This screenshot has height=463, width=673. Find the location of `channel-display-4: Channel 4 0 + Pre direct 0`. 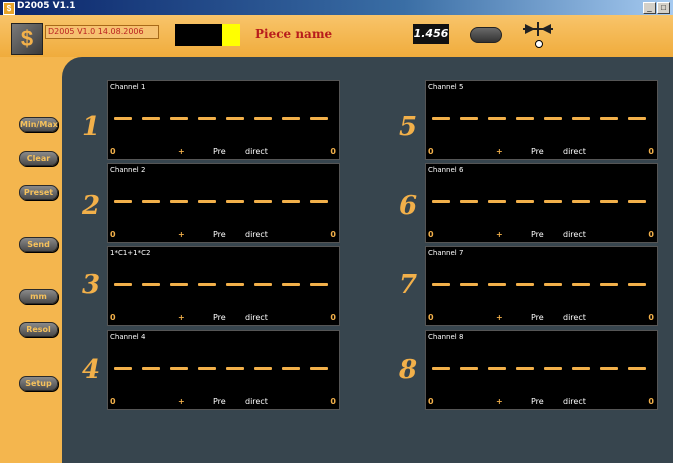

channel-display-4: Channel 4 0 + Pre direct 0 is located at coordinates (223, 370).